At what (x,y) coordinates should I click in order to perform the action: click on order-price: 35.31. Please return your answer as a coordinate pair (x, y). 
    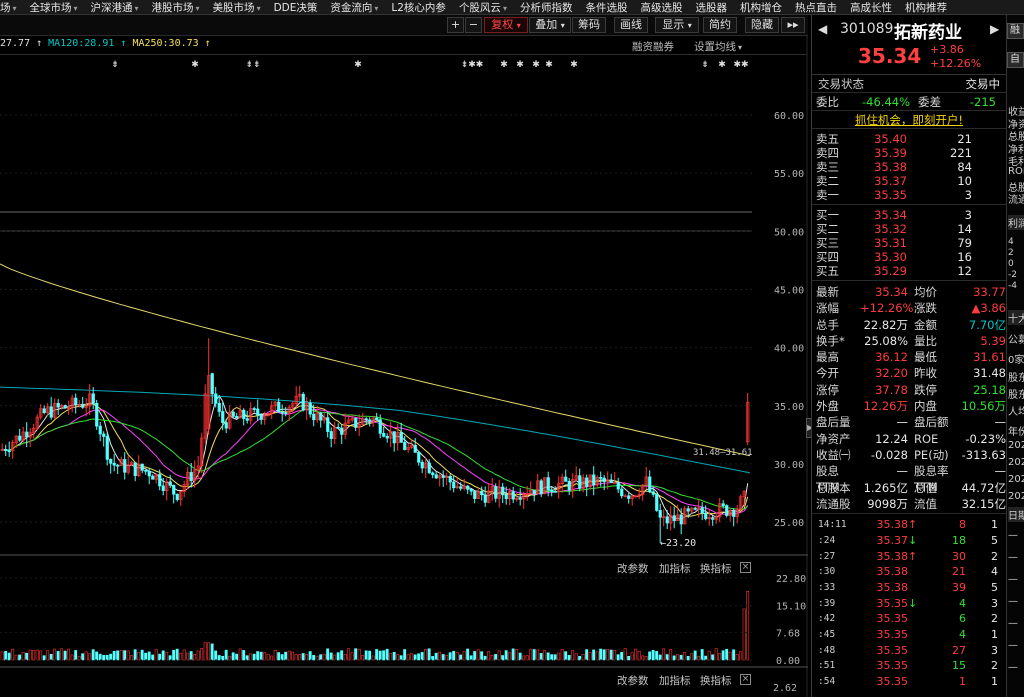
    Looking at the image, I should click on (890, 243).